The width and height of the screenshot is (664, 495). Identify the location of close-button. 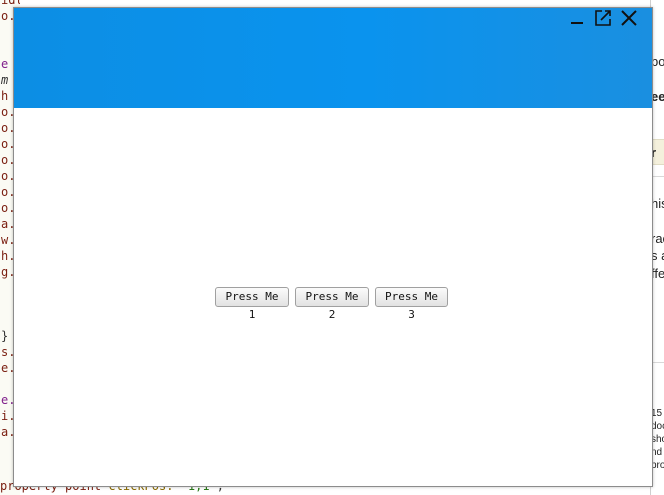
(629, 20).